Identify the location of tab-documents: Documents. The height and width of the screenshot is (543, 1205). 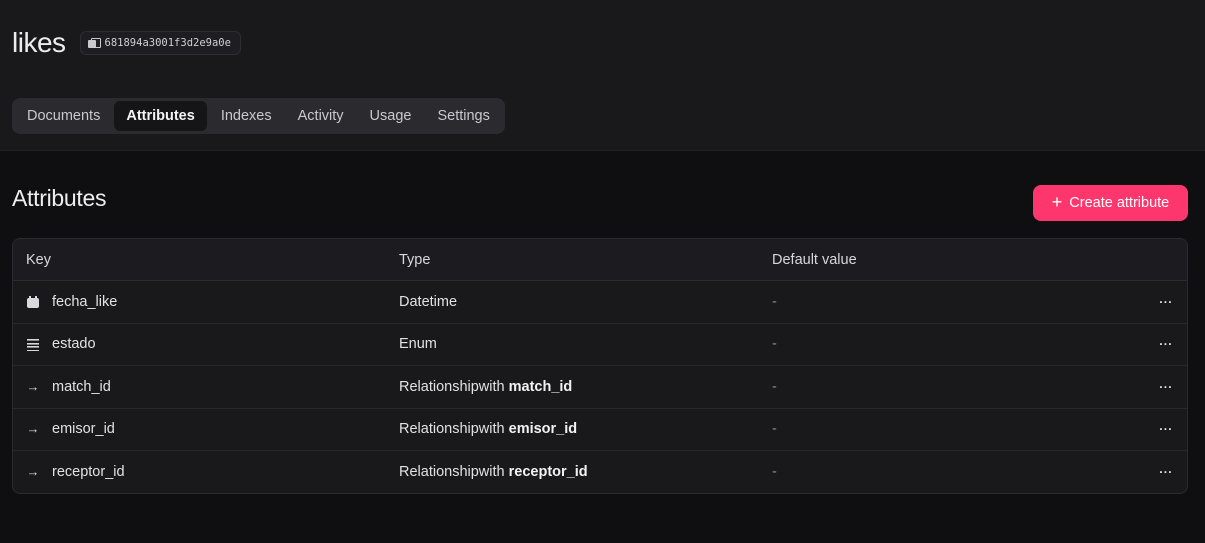
(63, 116).